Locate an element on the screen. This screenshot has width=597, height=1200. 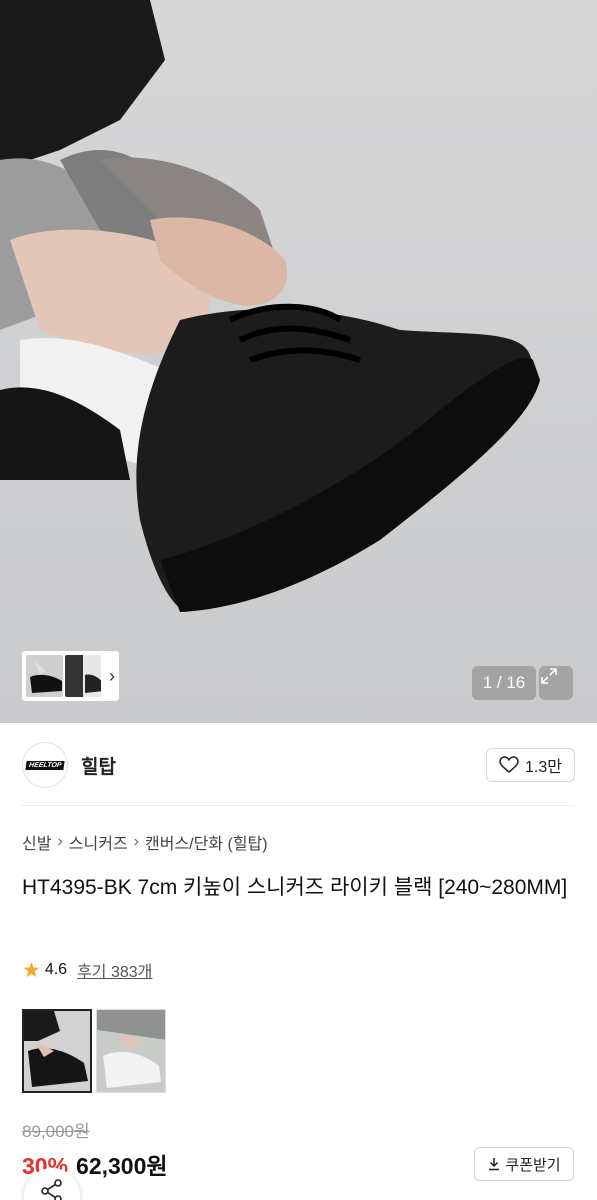
brand-row: HEELTOP 힐탑 1.3만 is located at coordinates (298, 765).